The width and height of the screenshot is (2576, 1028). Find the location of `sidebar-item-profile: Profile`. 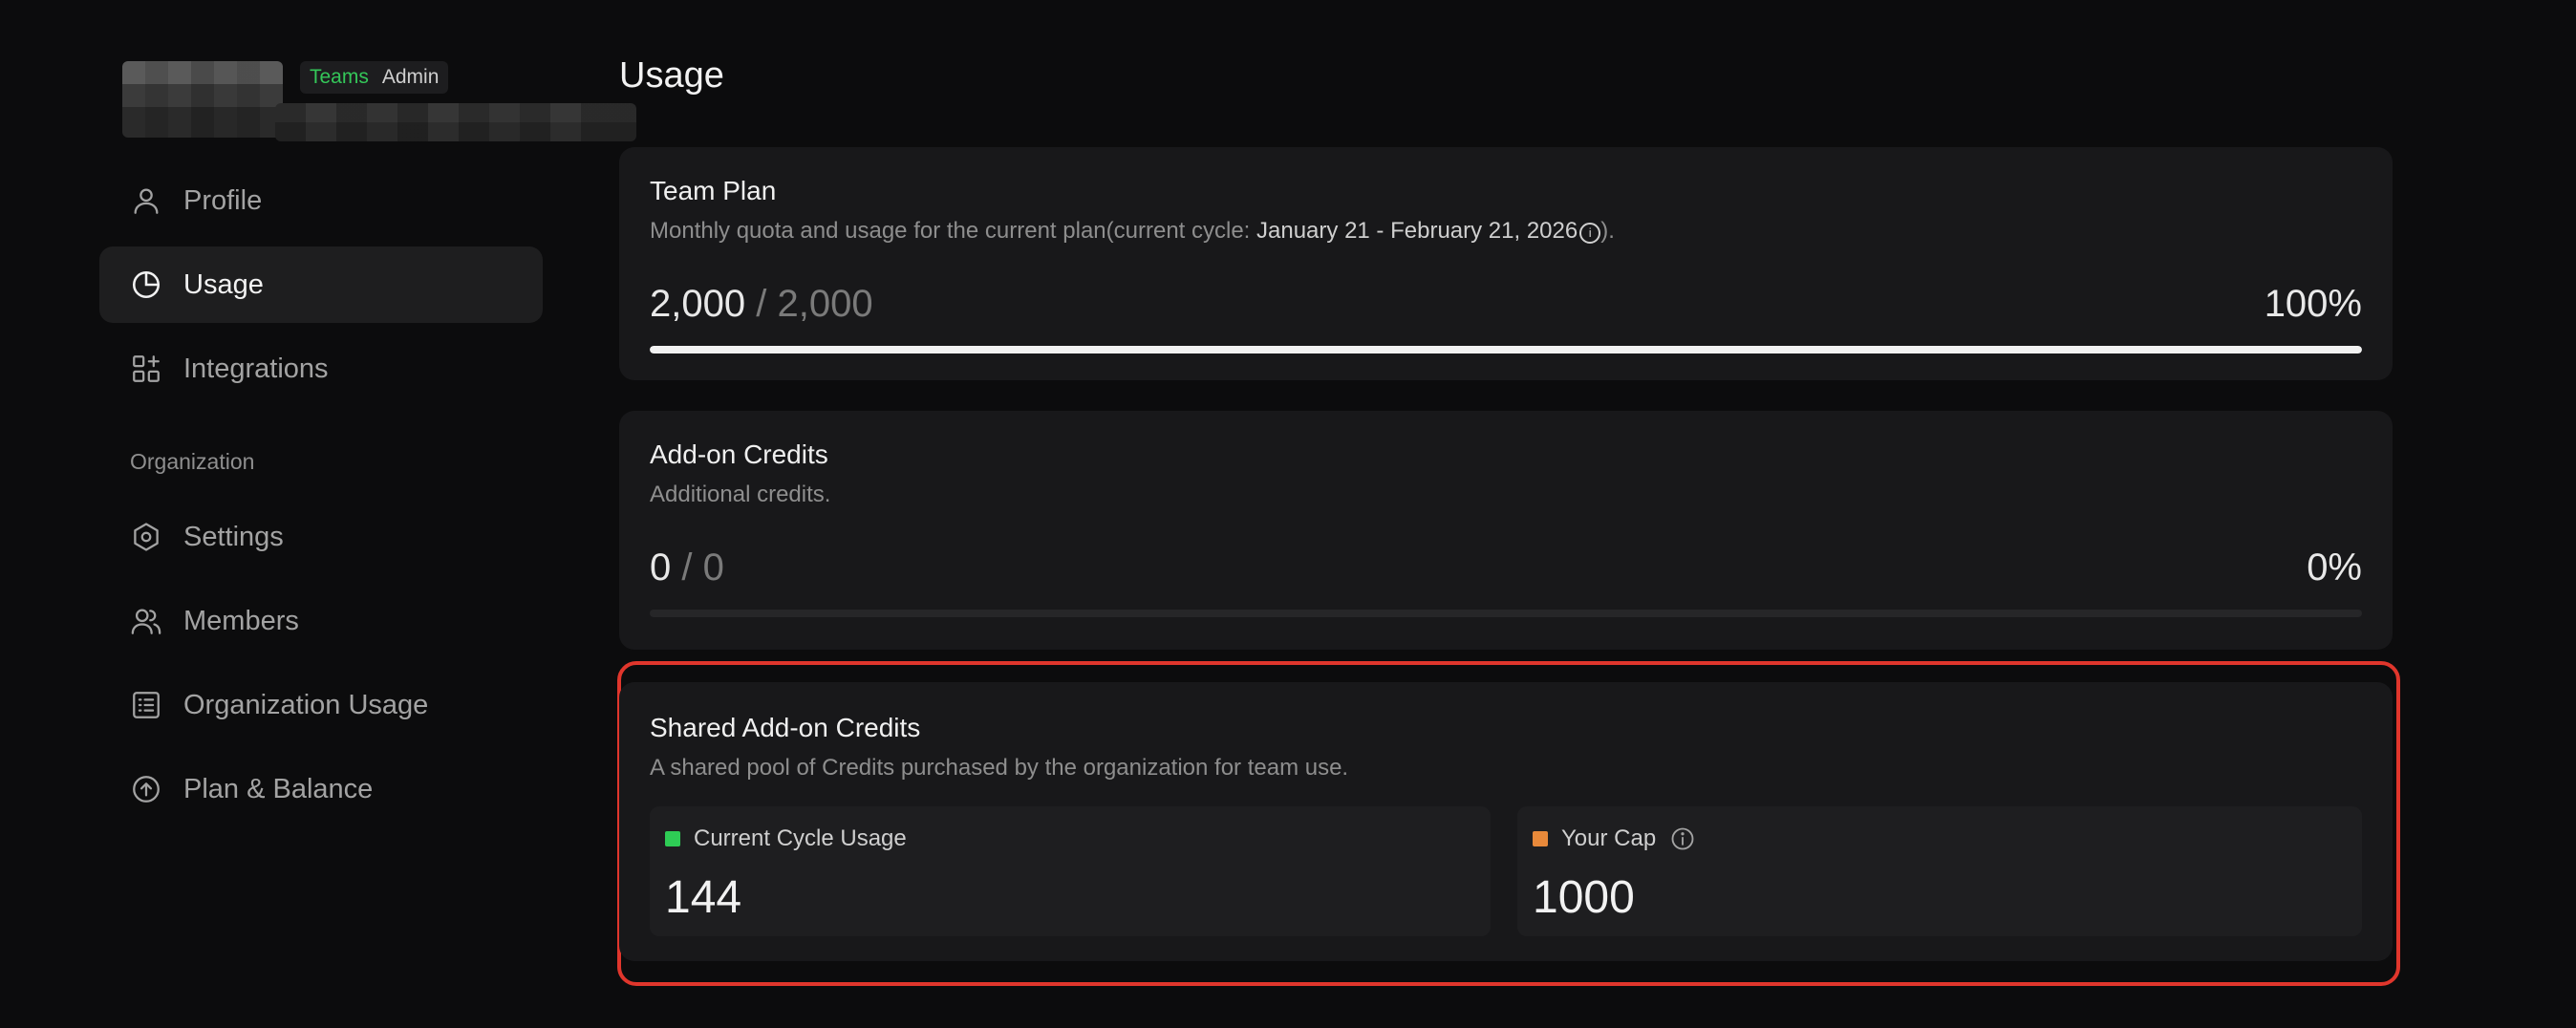

sidebar-item-profile: Profile is located at coordinates (321, 200).